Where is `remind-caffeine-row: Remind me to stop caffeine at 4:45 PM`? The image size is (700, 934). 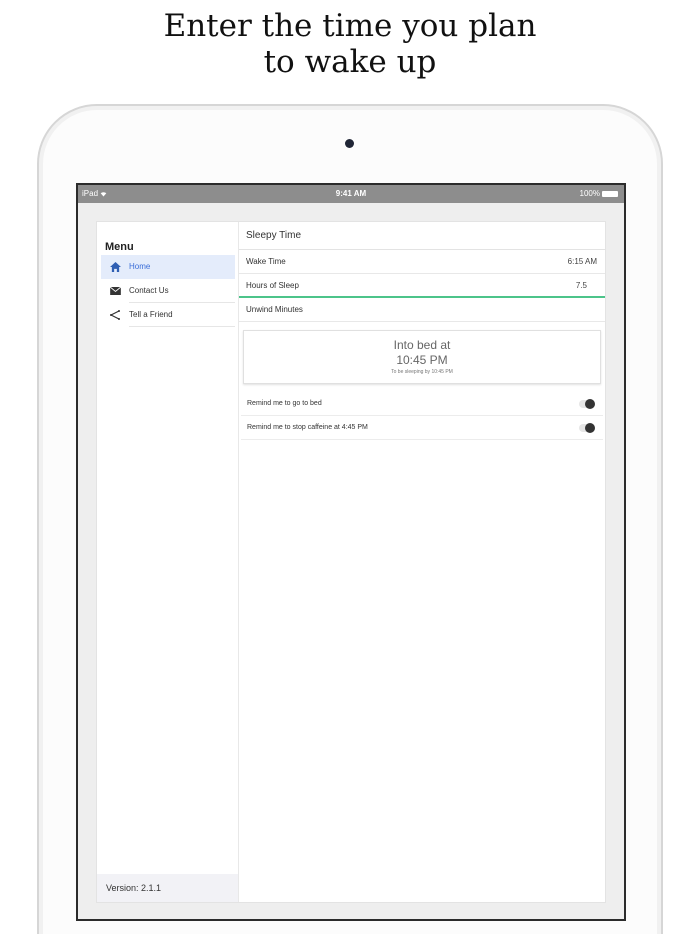 remind-caffeine-row: Remind me to stop caffeine at 4:45 PM is located at coordinates (422, 428).